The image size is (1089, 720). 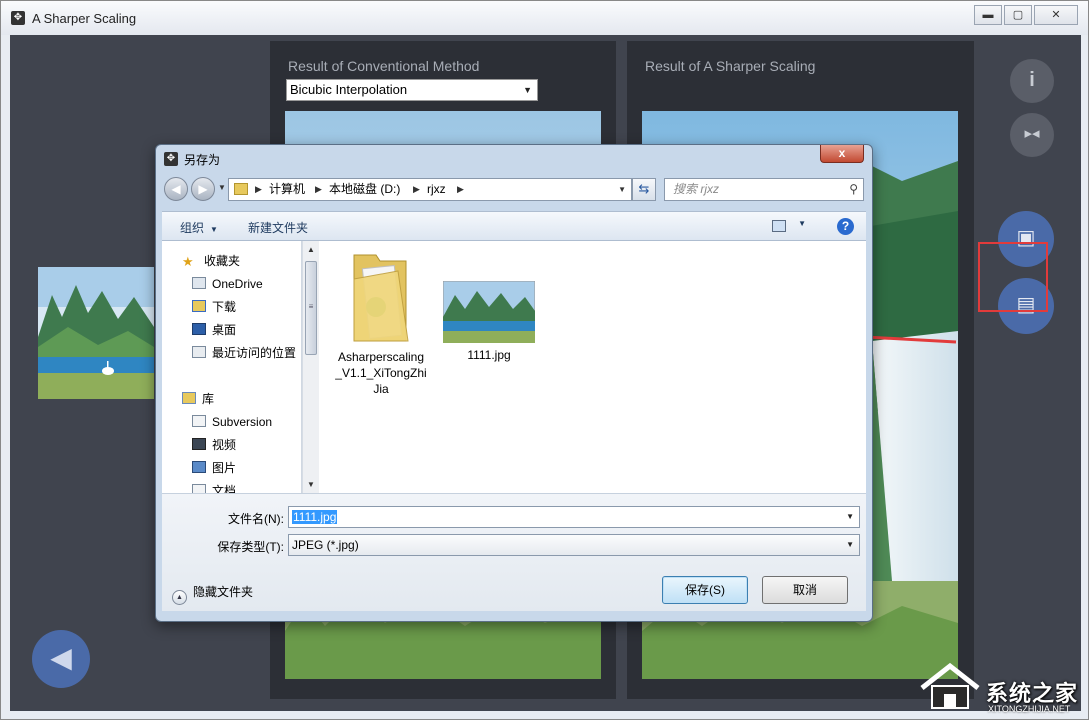 I want to click on nav-recent-places: 最近访问的位置, so click(x=244, y=353).